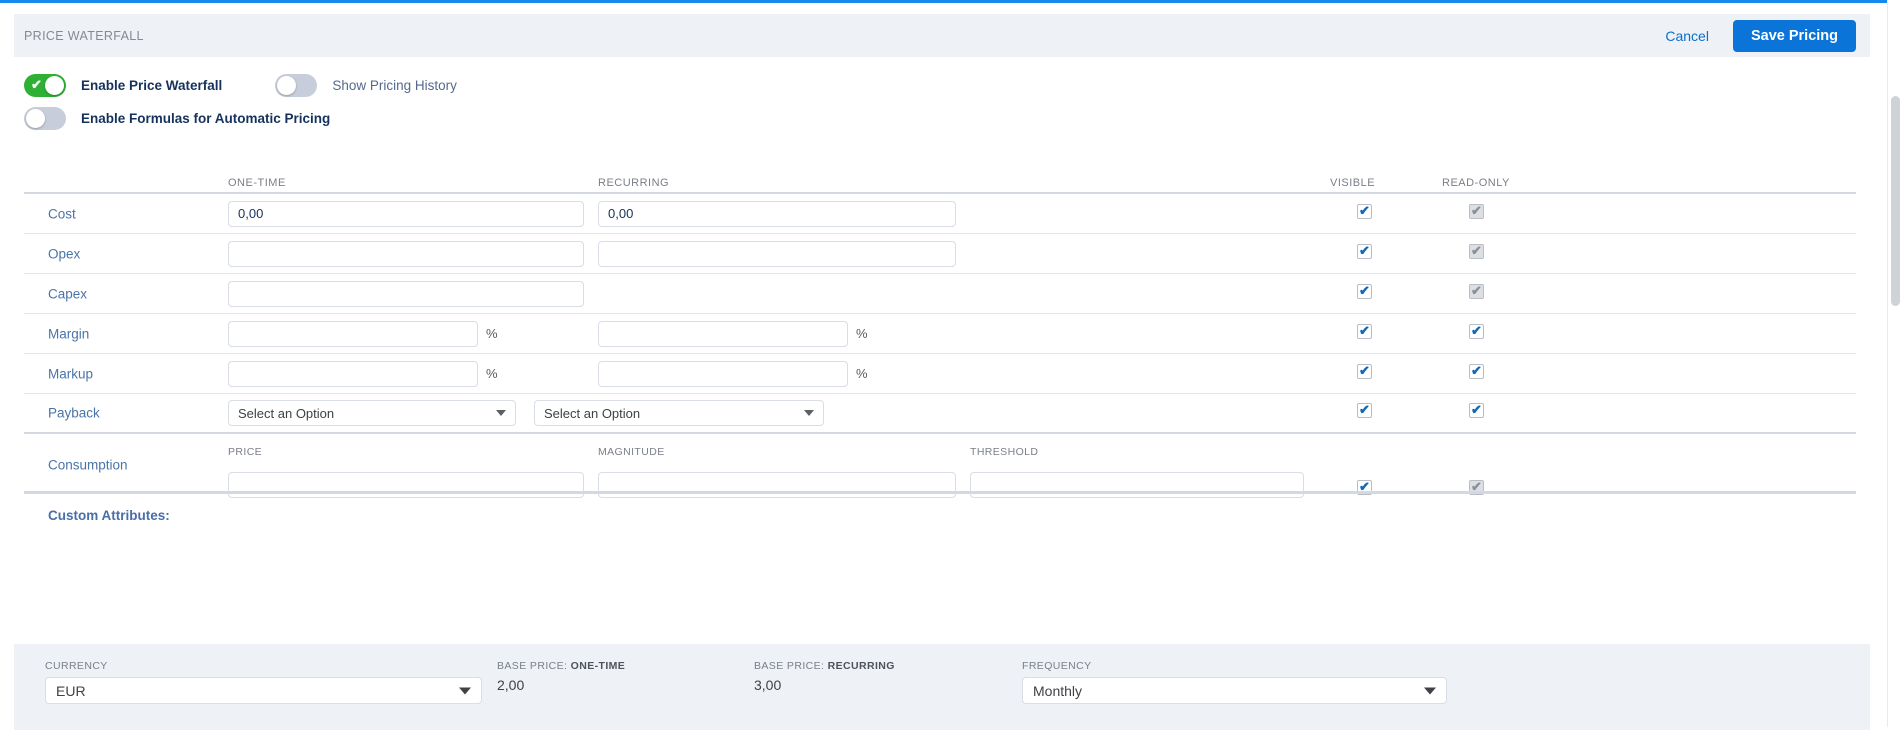 The width and height of the screenshot is (1902, 730). Describe the element at coordinates (62, 213) in the screenshot. I see `row-label-cost: Cost` at that location.